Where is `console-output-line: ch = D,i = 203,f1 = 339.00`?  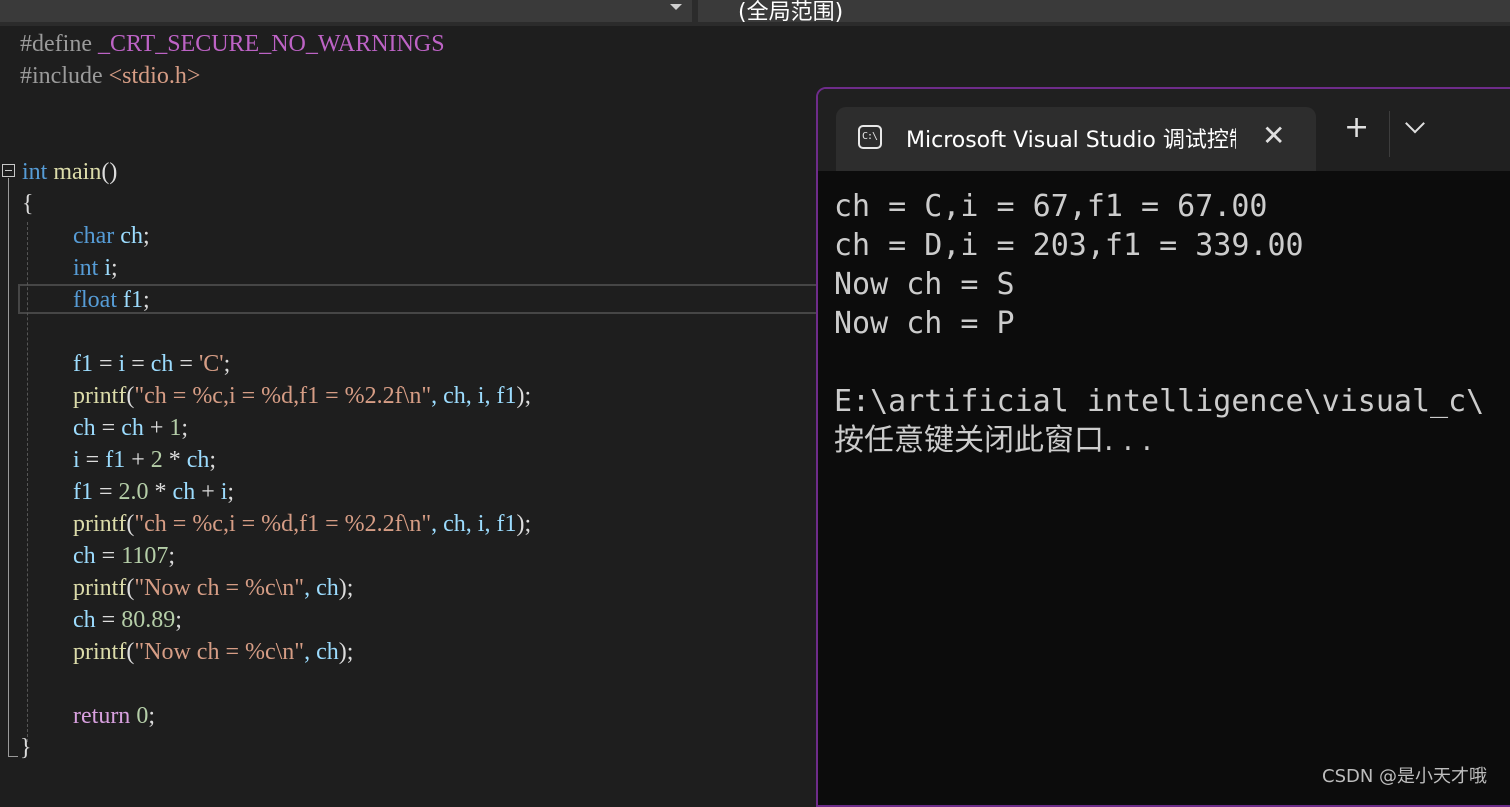 console-output-line: ch = D,i = 203,f1 = 339.00 is located at coordinates (1069, 245).